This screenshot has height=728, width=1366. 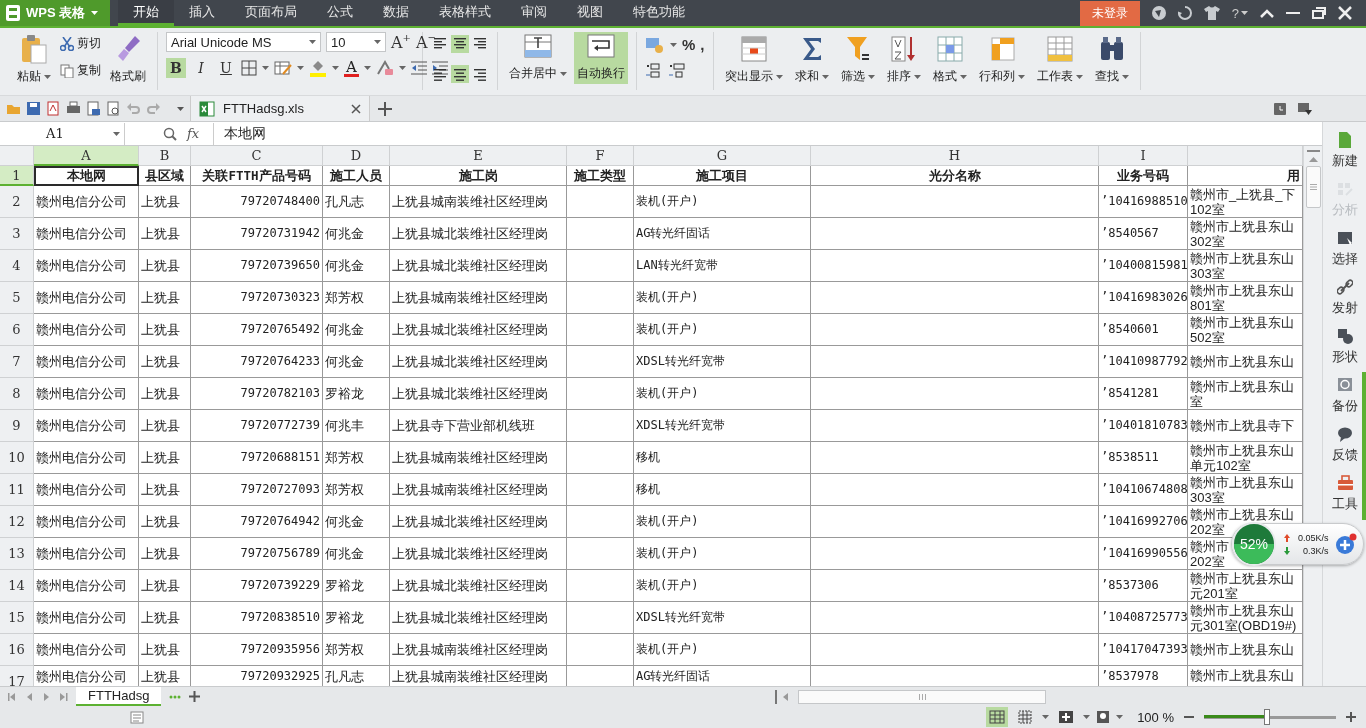 I want to click on shapes-button: 形状, so click(x=1344, y=348).